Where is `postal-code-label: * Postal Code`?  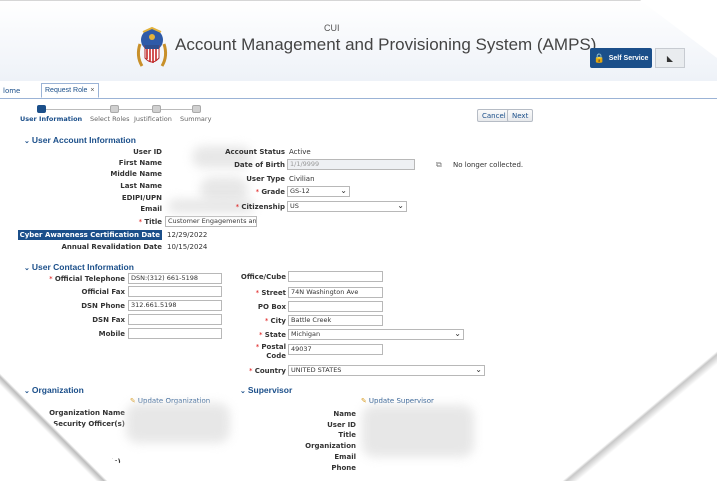
postal-code-label: * Postal Code is located at coordinates (270, 351).